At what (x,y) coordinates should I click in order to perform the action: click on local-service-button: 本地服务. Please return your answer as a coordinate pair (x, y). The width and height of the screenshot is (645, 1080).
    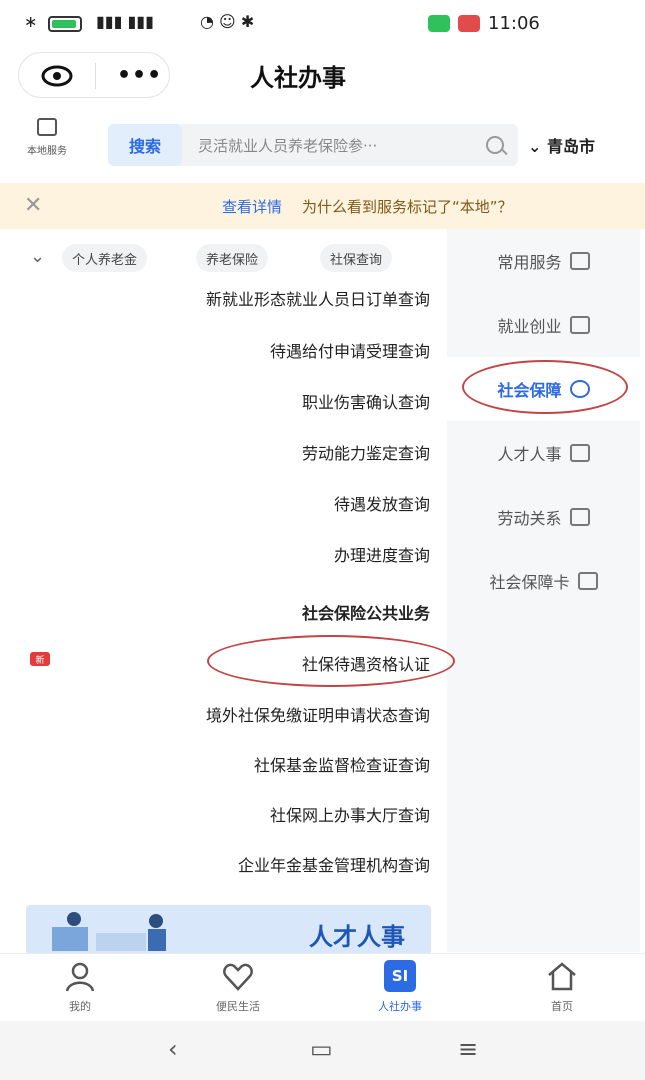
    Looking at the image, I should click on (47, 144).